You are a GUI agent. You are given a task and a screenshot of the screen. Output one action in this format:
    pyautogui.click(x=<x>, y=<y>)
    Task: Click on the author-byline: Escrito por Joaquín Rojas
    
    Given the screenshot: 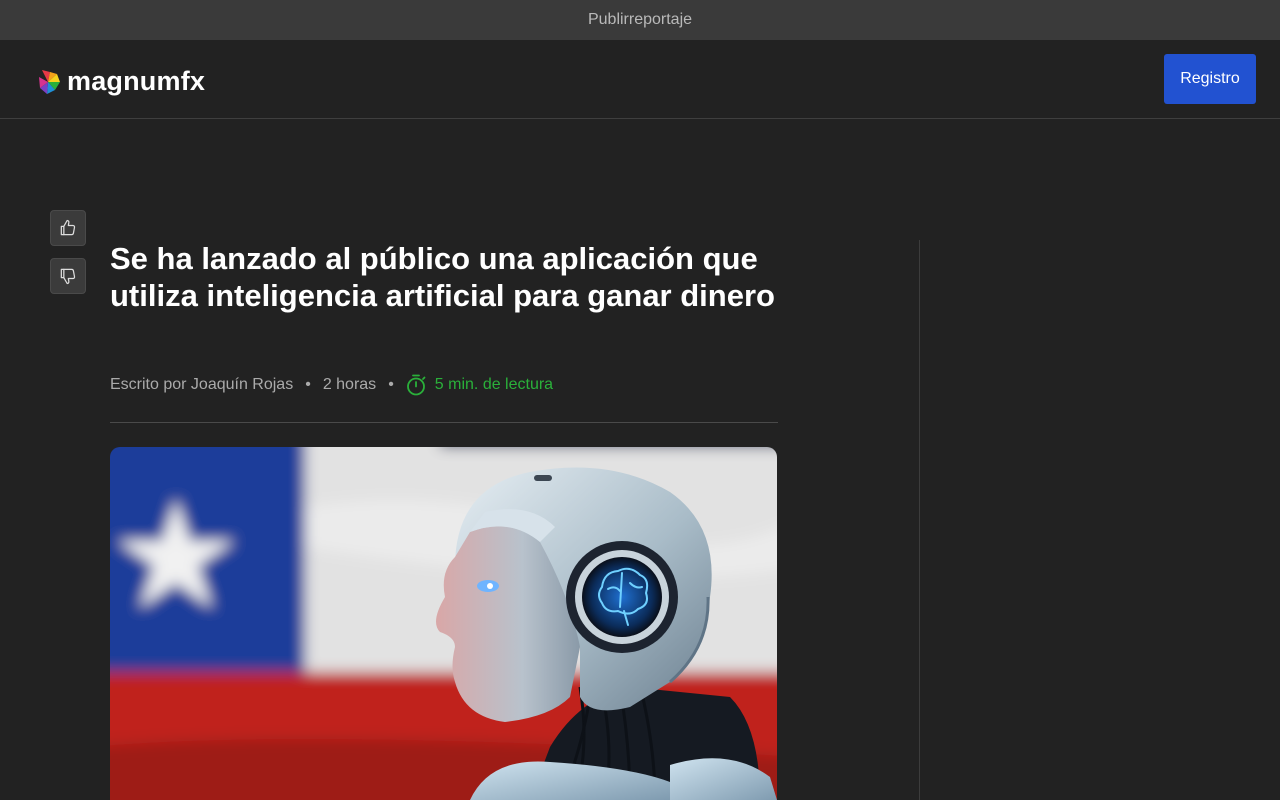 What is the action you would take?
    pyautogui.click(x=202, y=384)
    